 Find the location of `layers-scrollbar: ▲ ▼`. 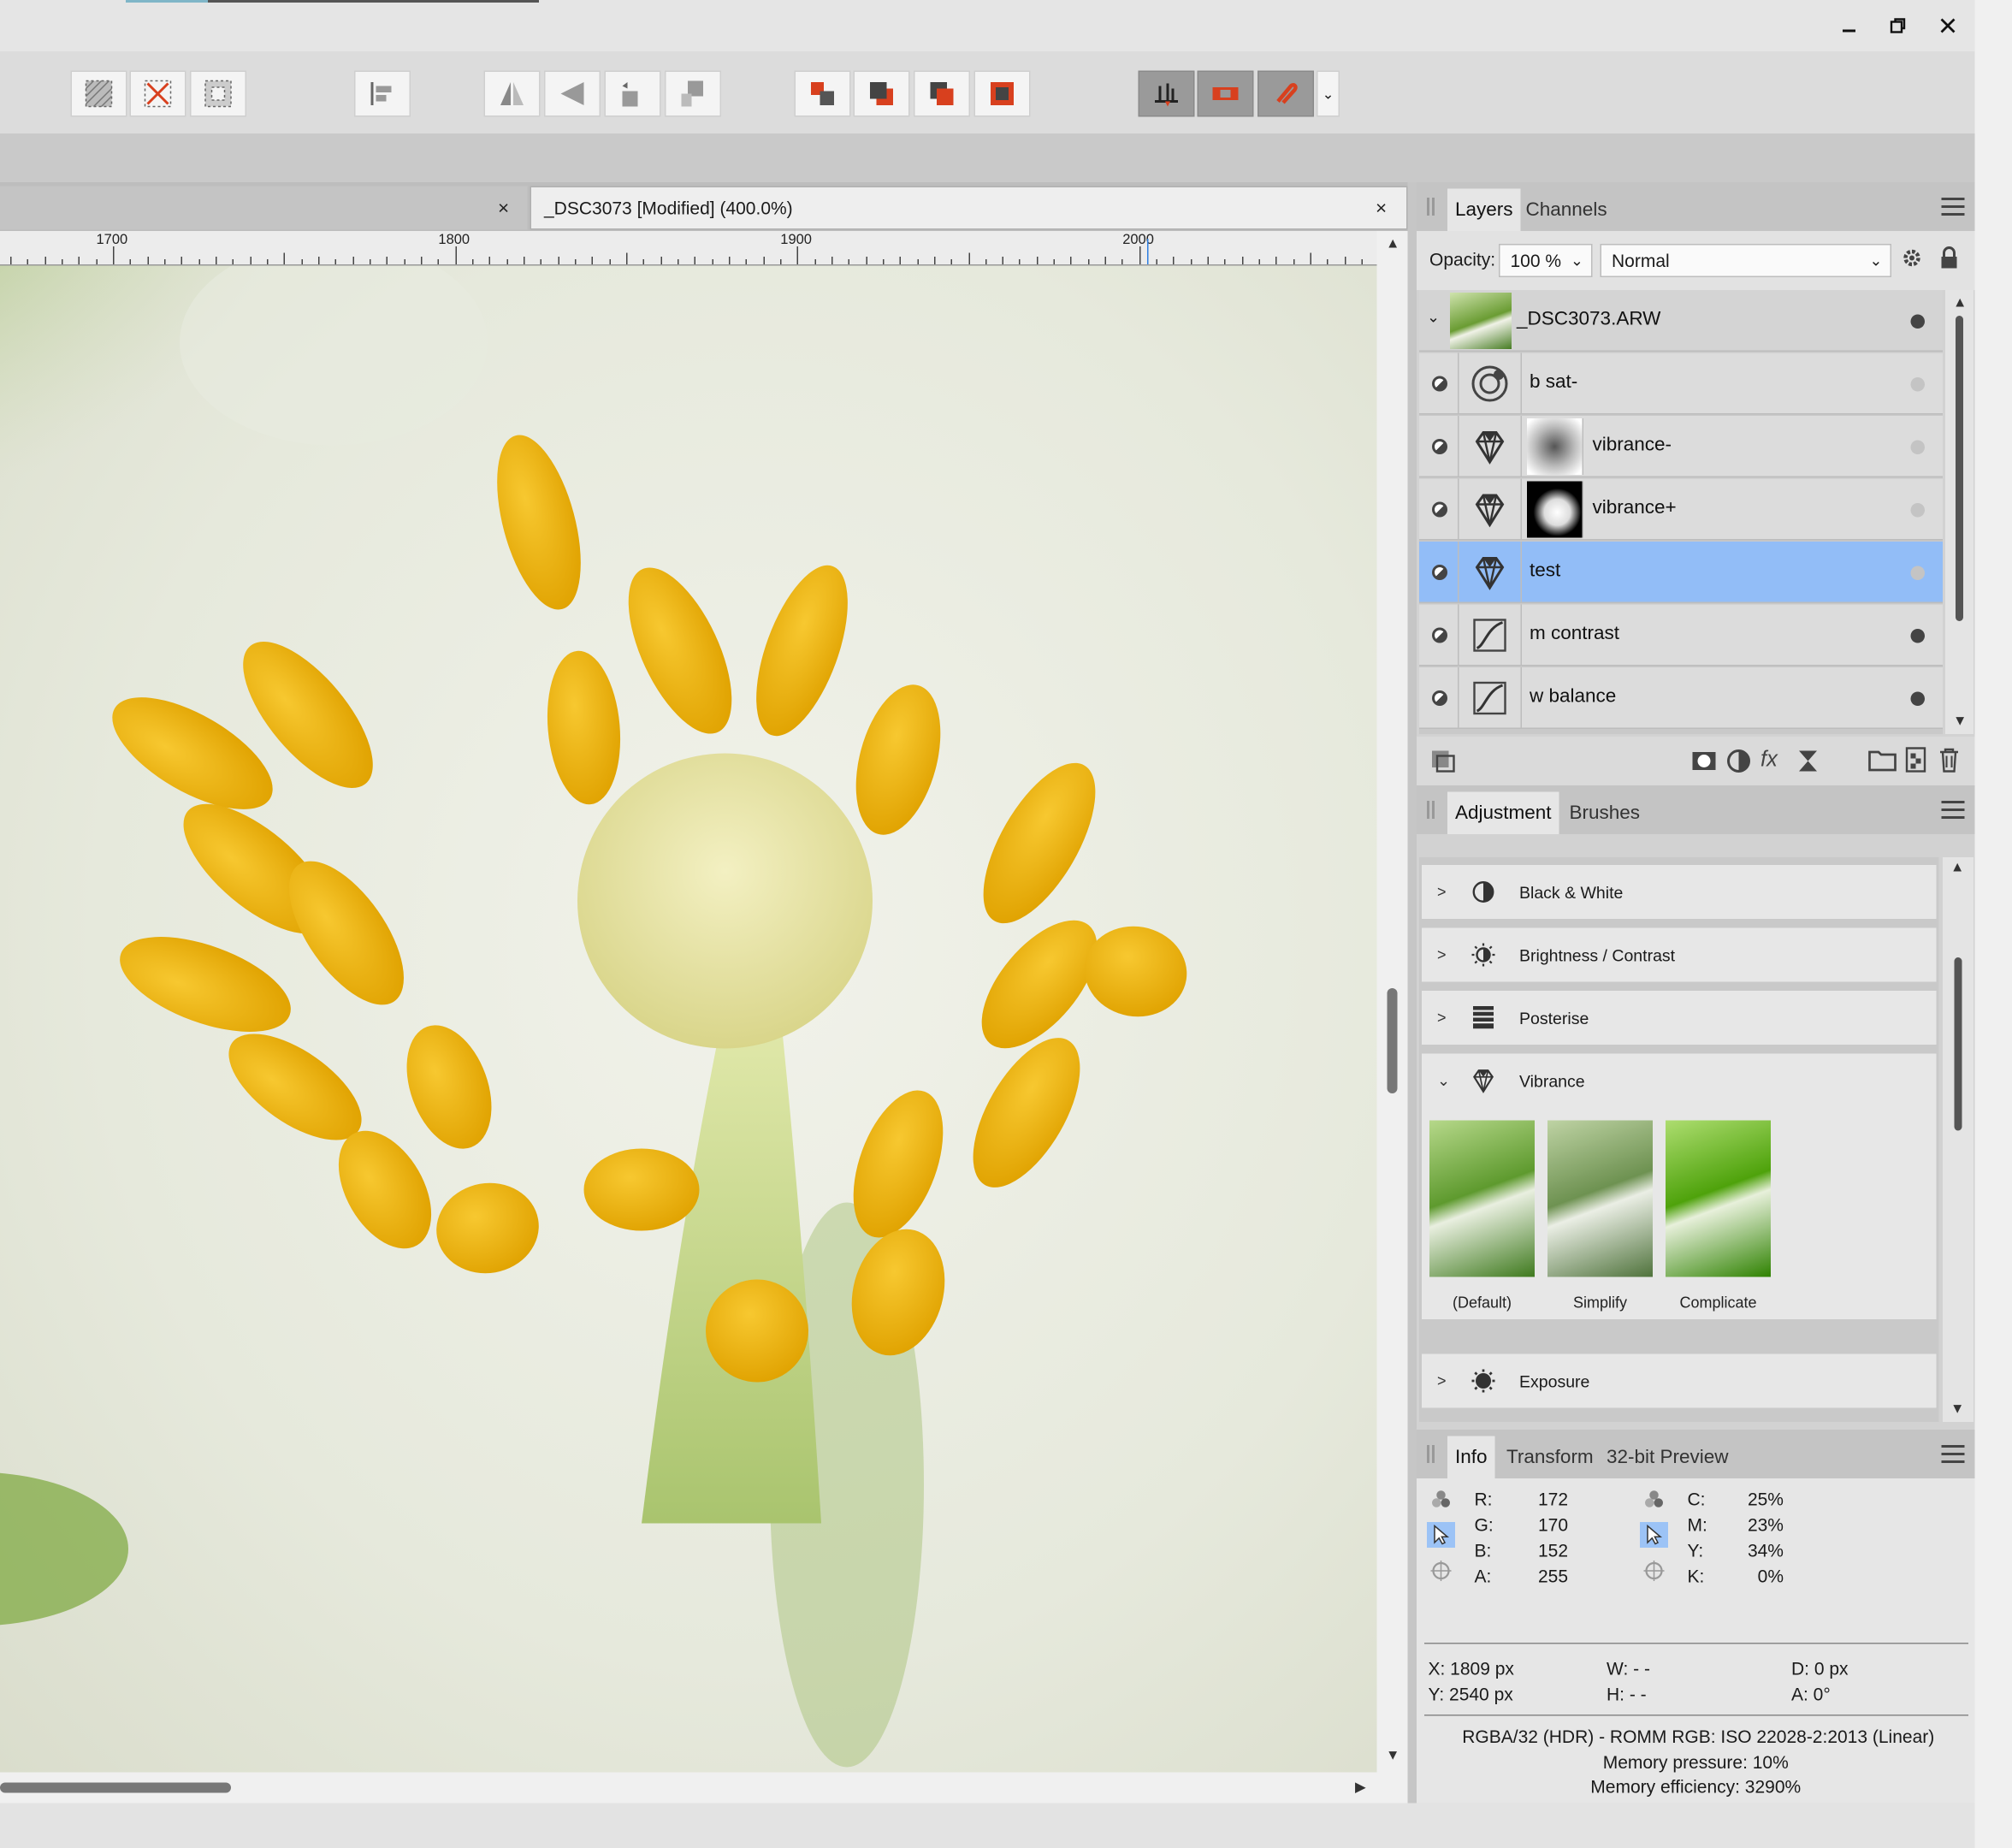

layers-scrollbar: ▲ ▼ is located at coordinates (1959, 512).